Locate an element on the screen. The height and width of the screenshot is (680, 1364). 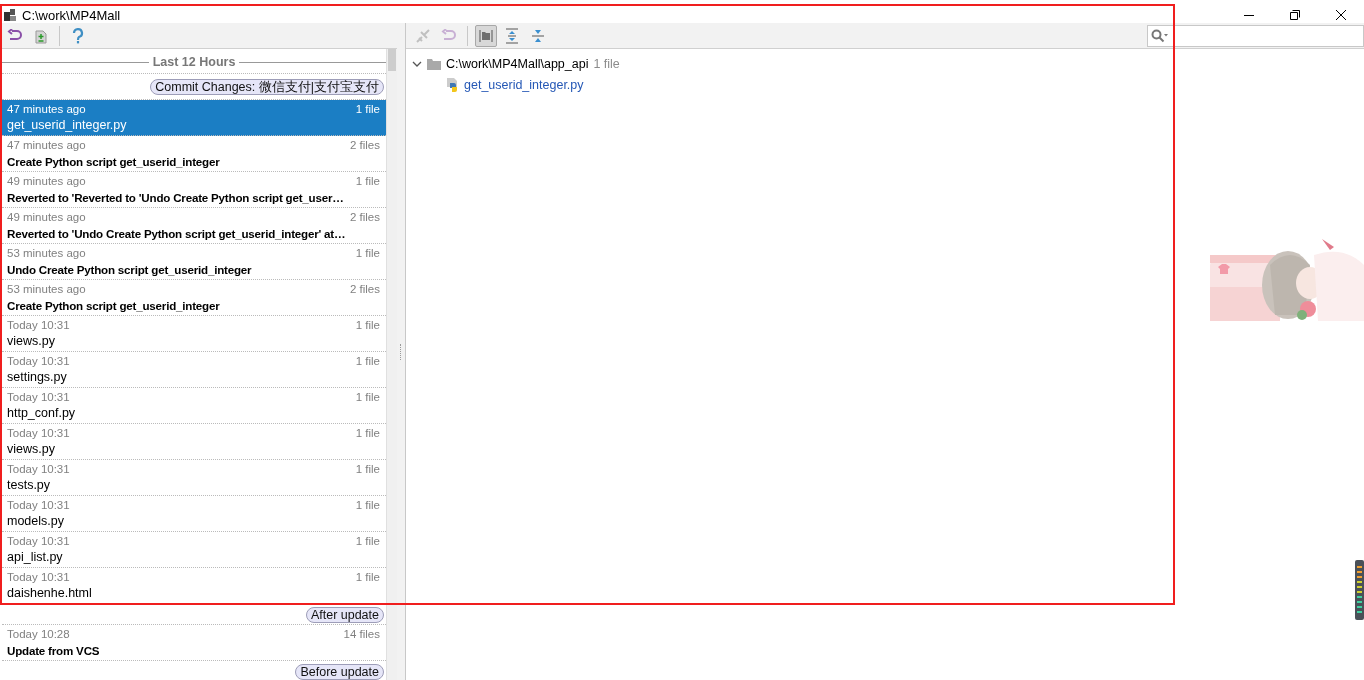
label-tag: Commit Changes: 微信支付|支付宝支付 is located at coordinates (267, 87).